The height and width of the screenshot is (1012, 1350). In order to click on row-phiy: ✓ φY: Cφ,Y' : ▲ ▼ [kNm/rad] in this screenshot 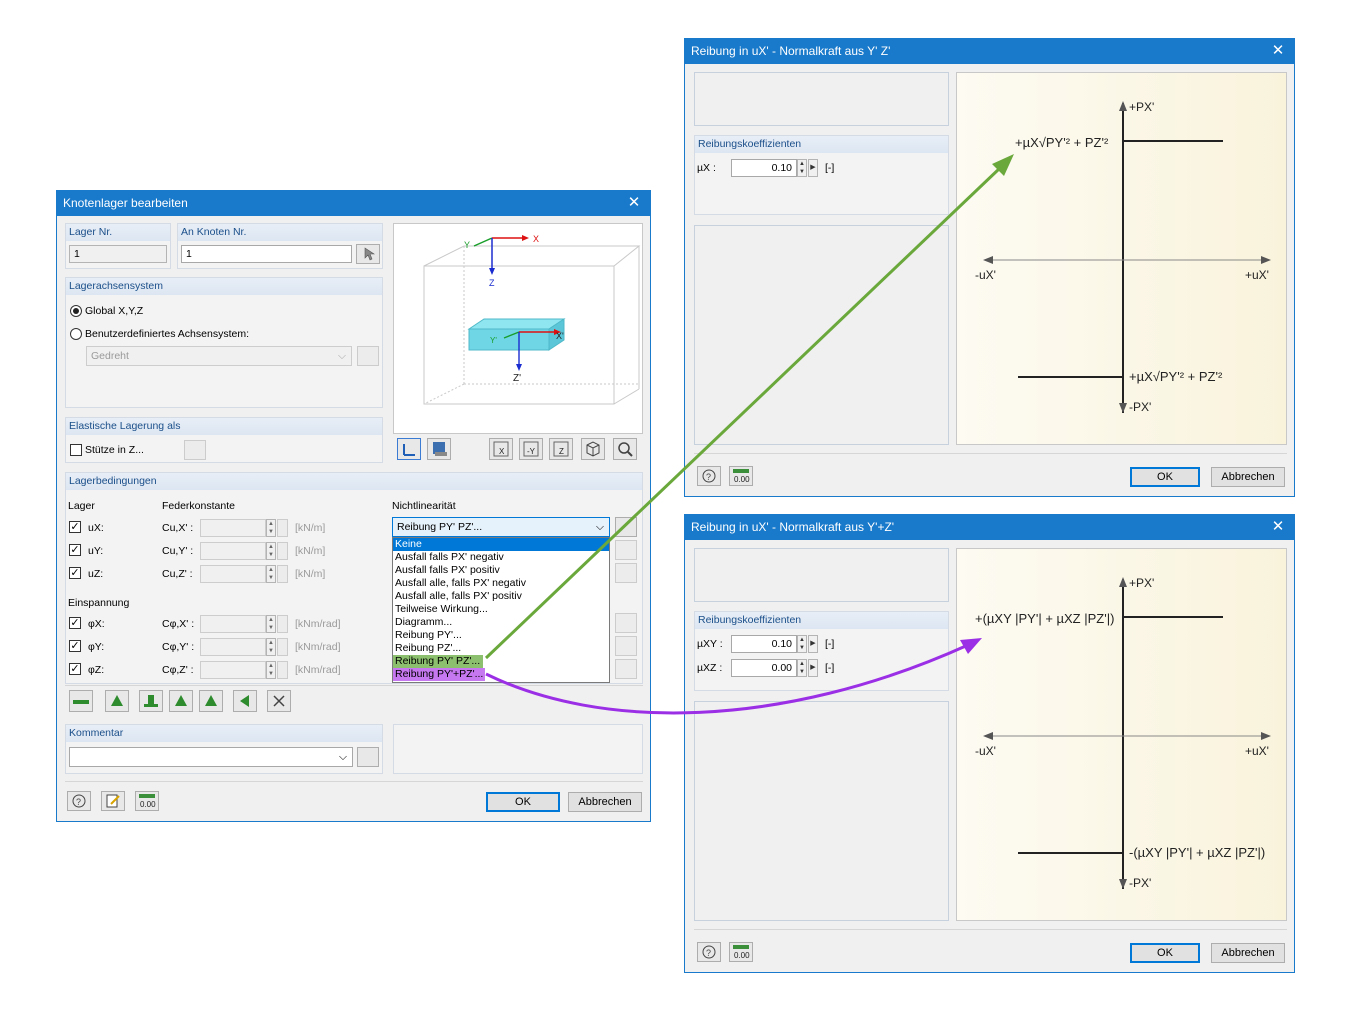, I will do `click(226, 647)`.